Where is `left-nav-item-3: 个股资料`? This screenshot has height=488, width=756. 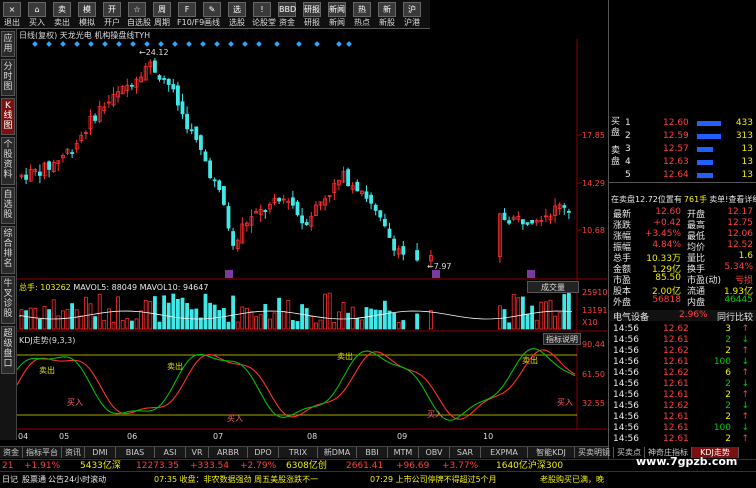
left-nav-item-3: 个股资料 is located at coordinates (8, 161).